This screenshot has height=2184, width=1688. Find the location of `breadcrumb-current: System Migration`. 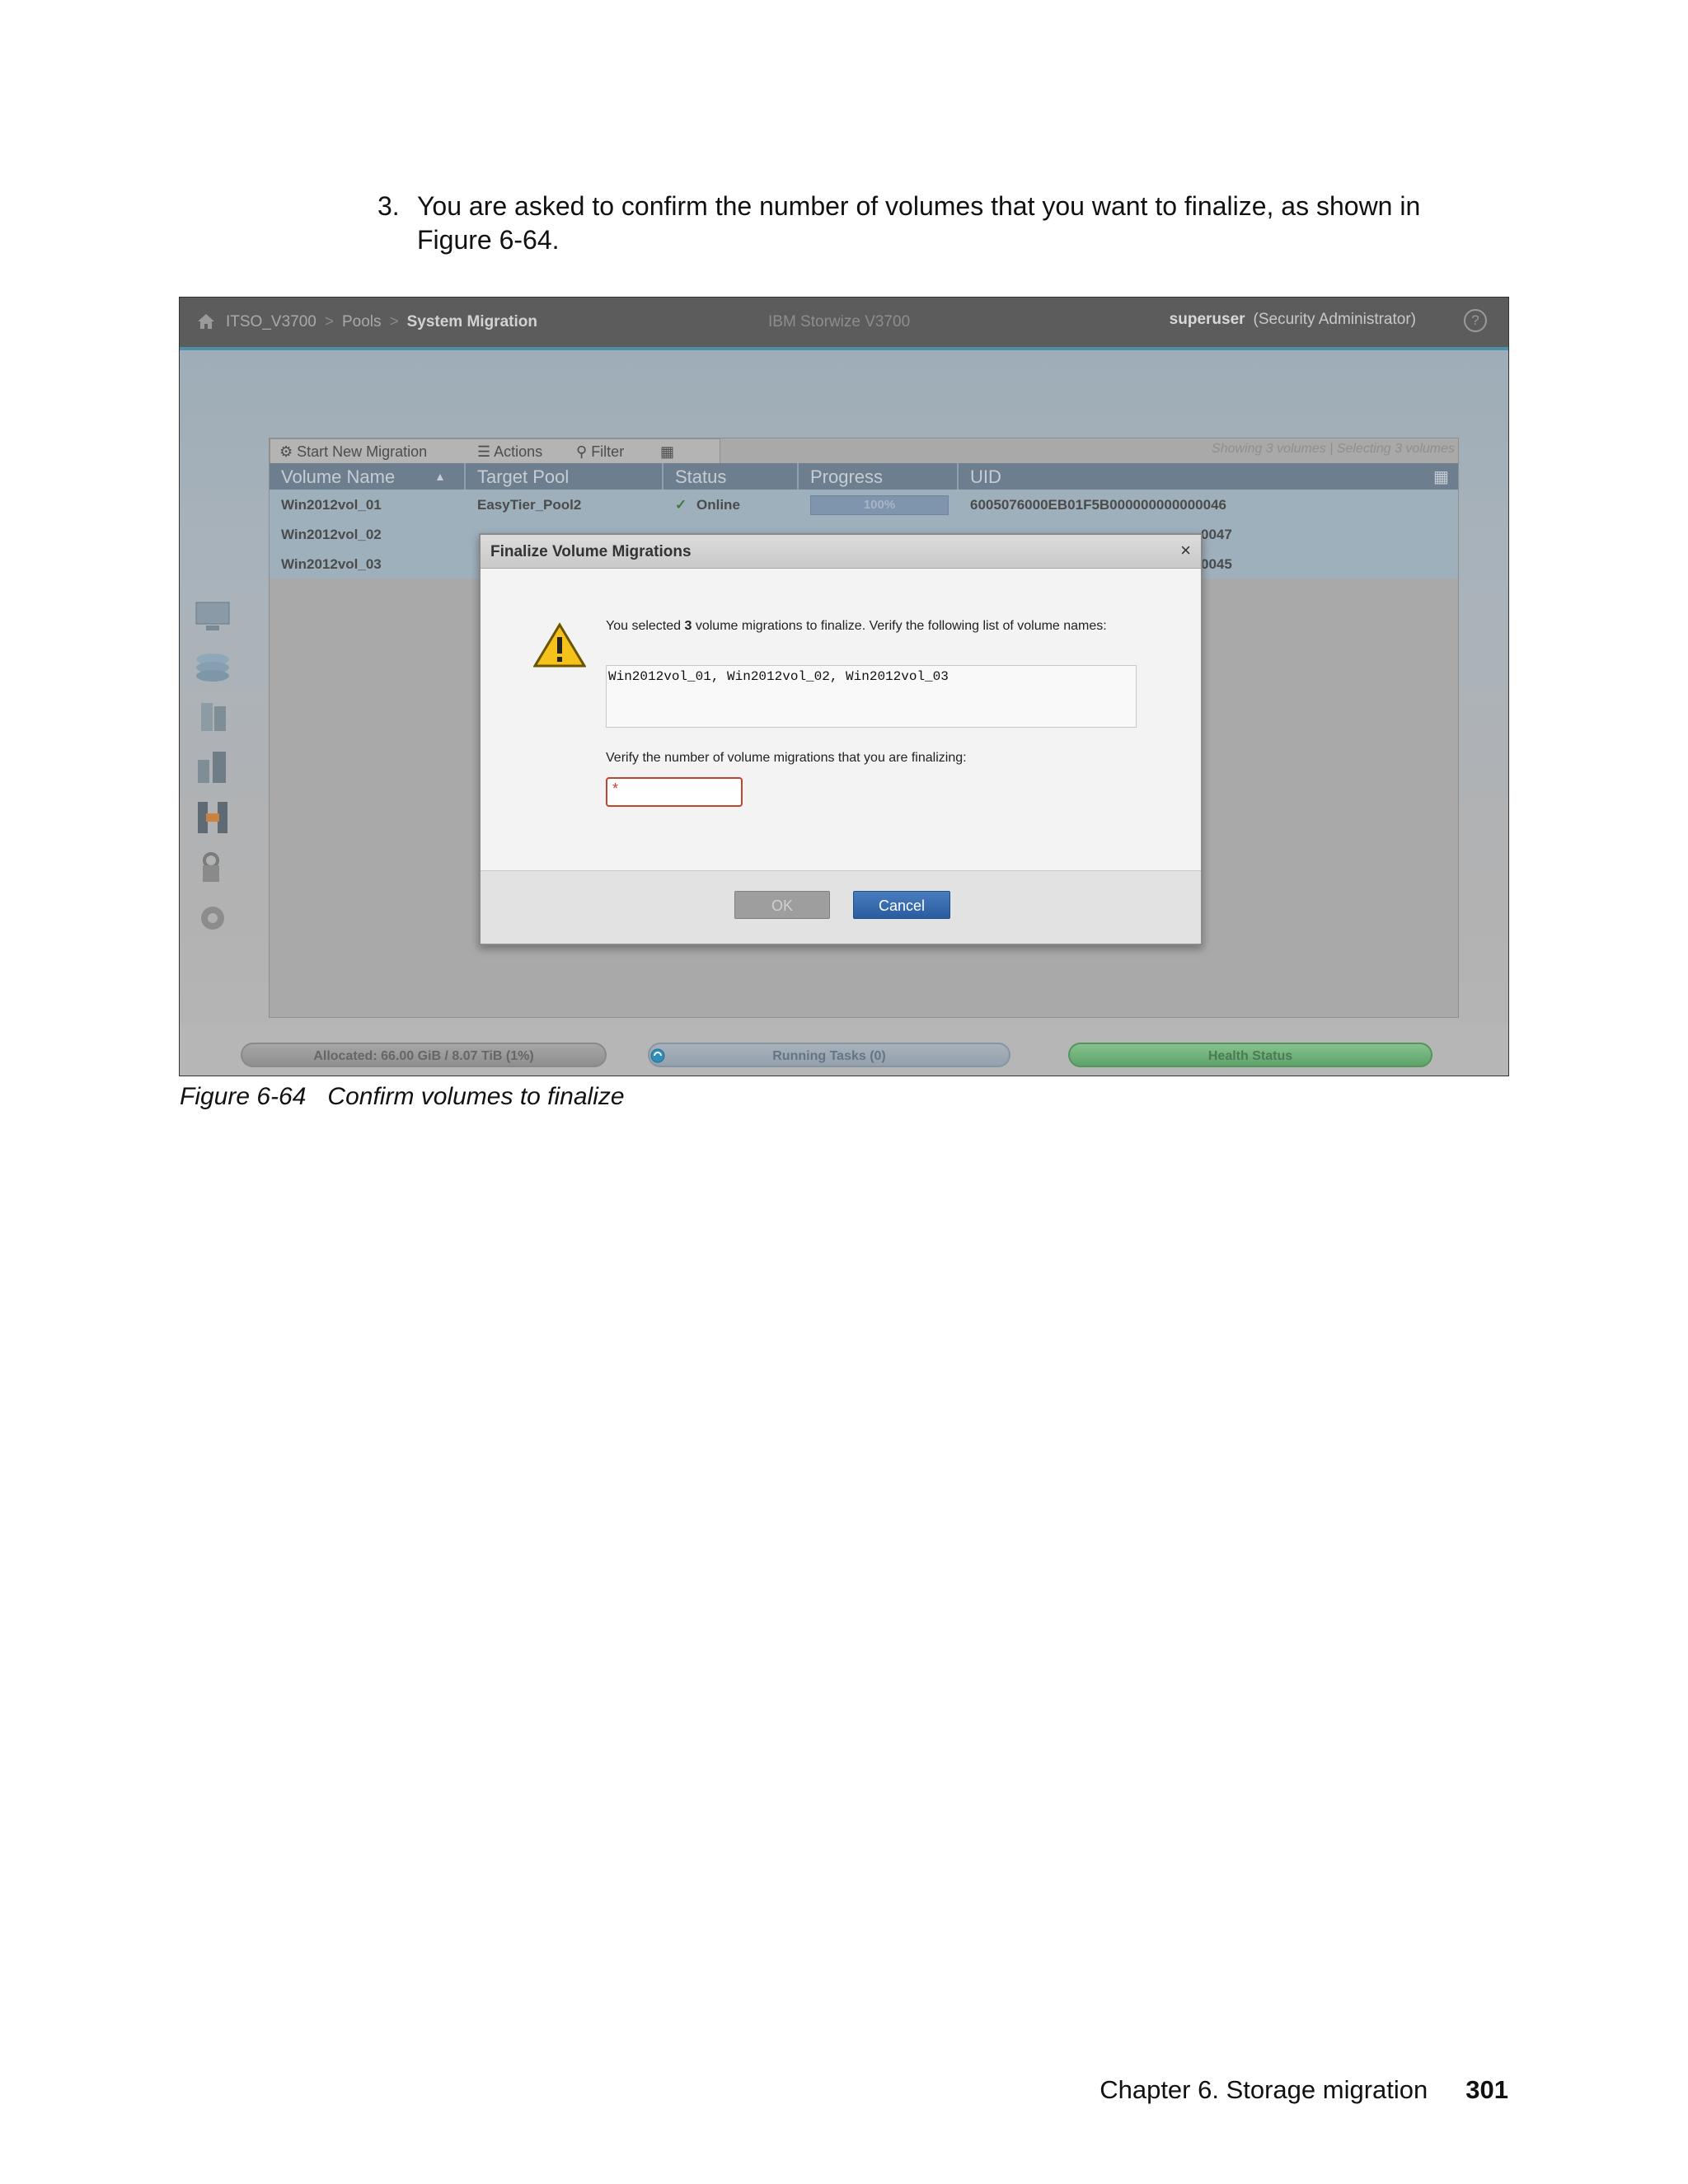

breadcrumb-current: System Migration is located at coordinates (472, 321).